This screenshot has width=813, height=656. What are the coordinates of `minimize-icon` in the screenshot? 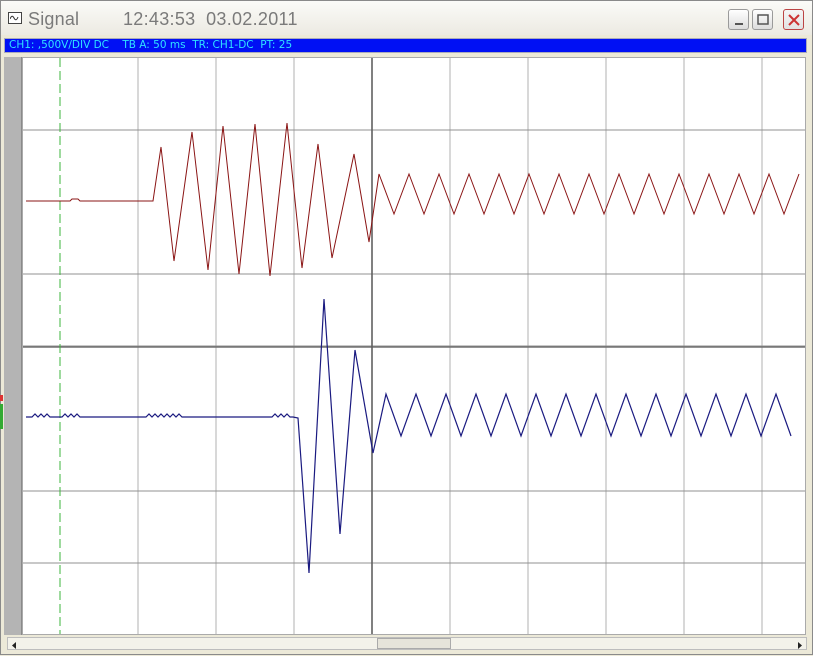 It's located at (739, 24).